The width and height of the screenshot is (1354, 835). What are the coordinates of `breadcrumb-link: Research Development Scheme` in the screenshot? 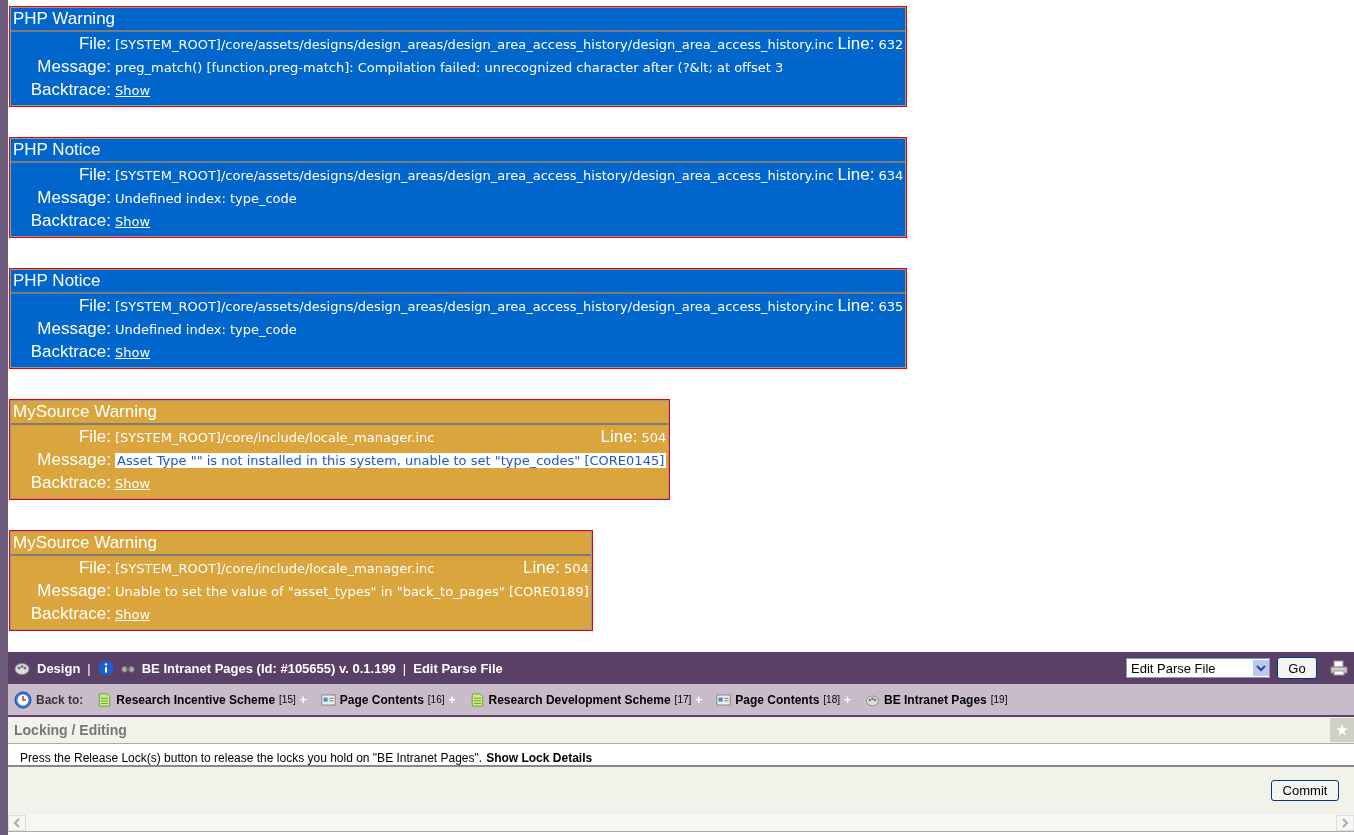 It's located at (579, 699).